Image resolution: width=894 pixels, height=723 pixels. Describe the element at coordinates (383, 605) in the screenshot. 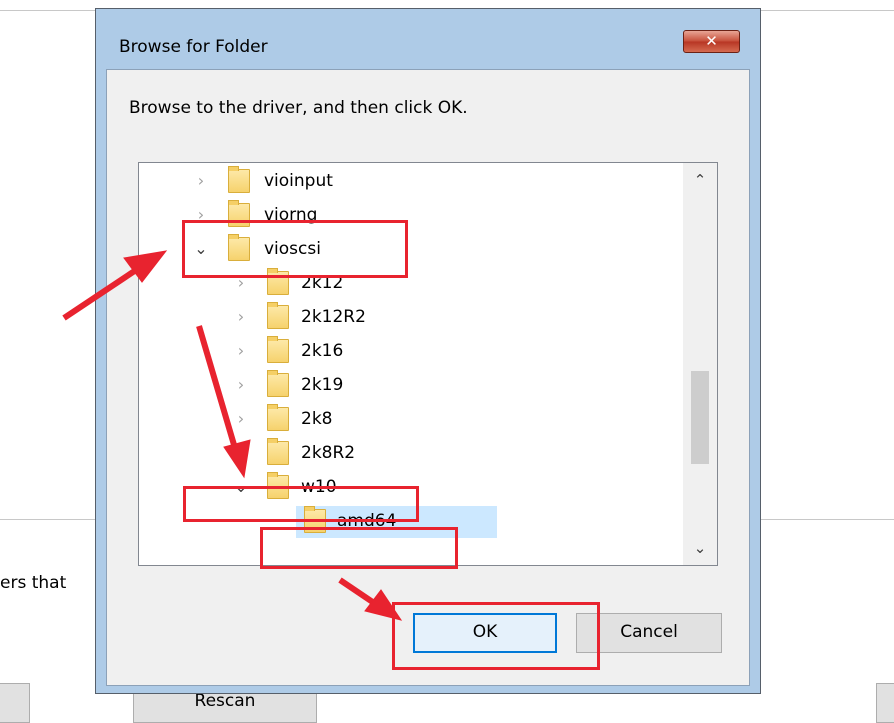

I see `arrow-to-ok-head` at that location.